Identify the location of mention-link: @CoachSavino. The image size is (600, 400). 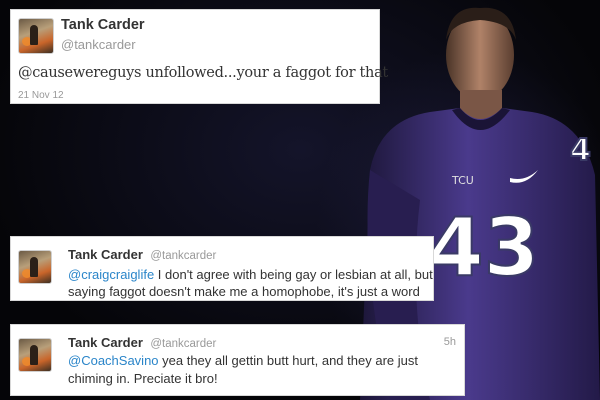
(113, 360).